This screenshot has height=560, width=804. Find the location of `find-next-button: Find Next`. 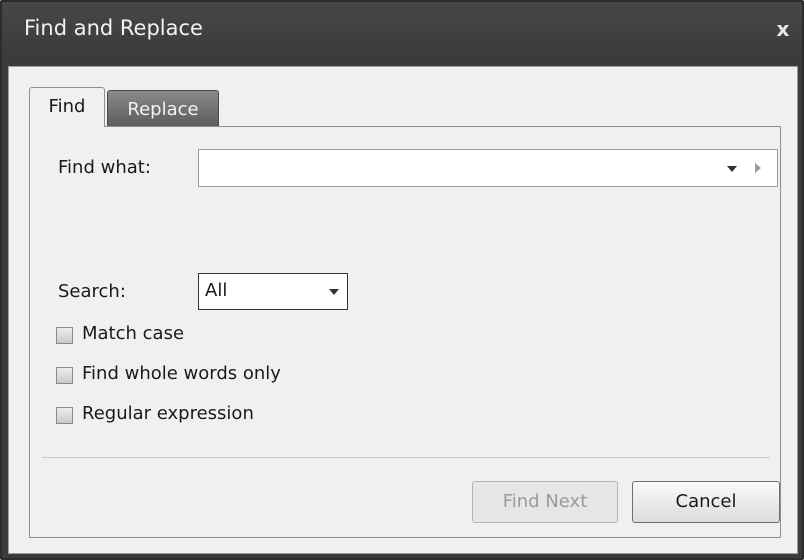

find-next-button: Find Next is located at coordinates (545, 502).